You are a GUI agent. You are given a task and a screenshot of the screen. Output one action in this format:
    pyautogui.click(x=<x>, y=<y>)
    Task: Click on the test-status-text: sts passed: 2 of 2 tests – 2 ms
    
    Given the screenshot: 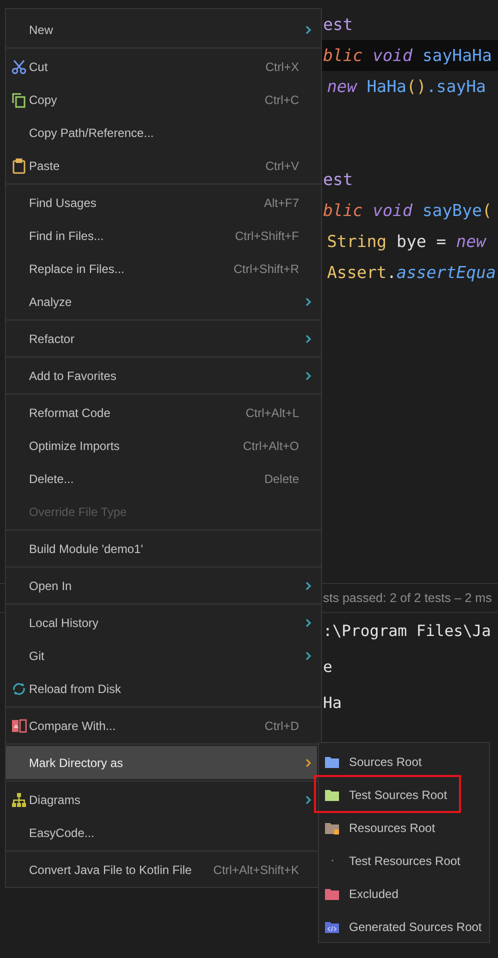 What is the action you would take?
    pyautogui.click(x=407, y=598)
    